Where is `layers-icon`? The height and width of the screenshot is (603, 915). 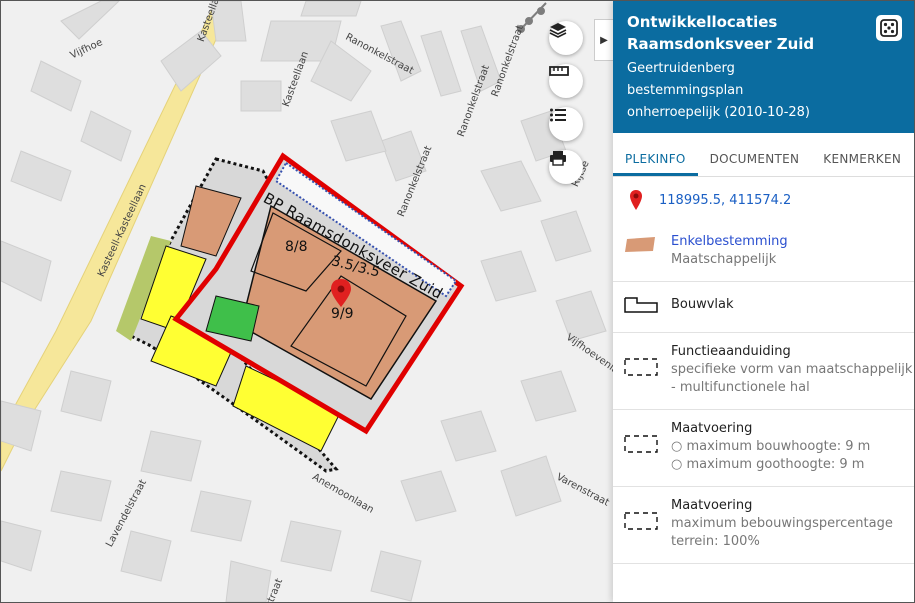 layers-icon is located at coordinates (558, 30).